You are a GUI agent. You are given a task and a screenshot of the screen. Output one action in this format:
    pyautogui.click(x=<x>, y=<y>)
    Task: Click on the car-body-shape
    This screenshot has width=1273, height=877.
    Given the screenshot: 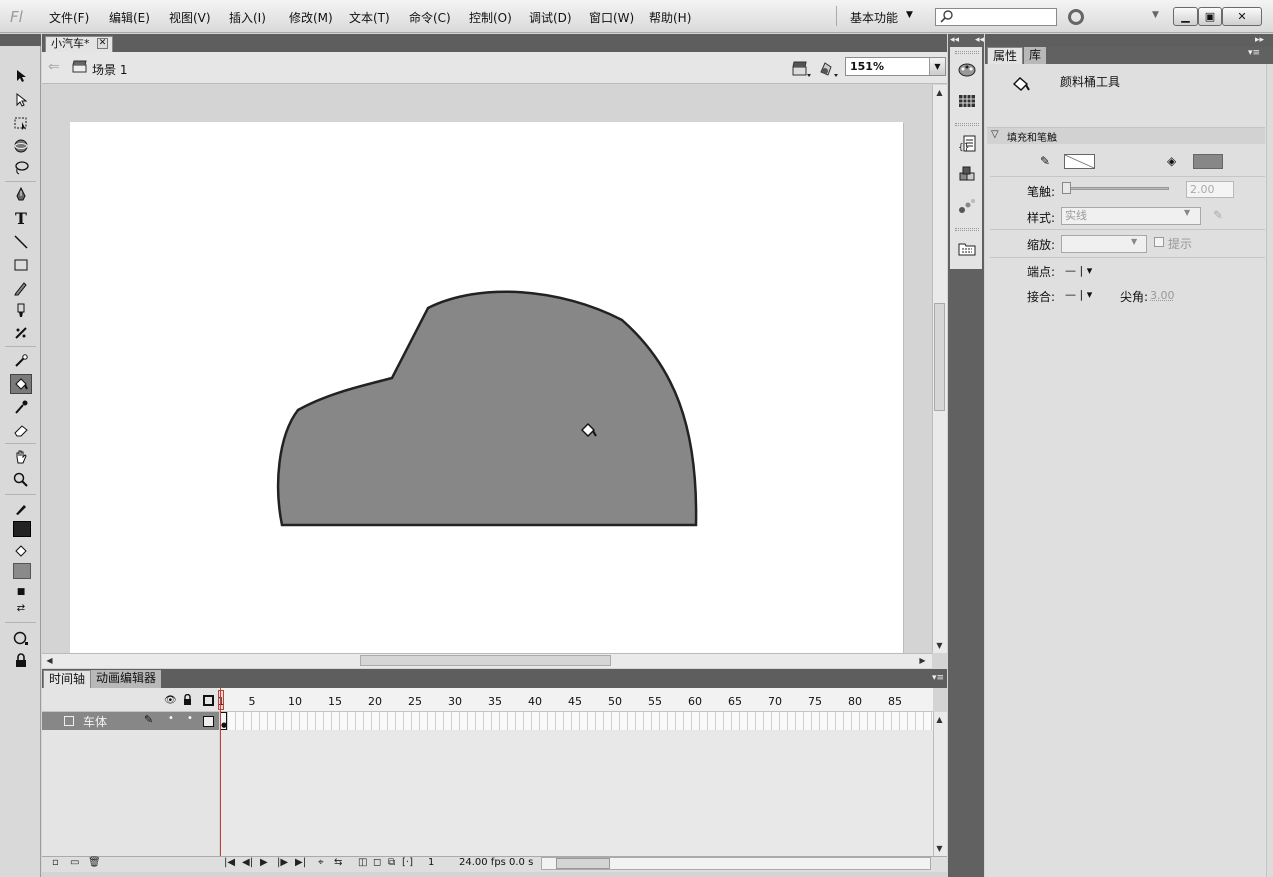 What is the action you would take?
    pyautogui.click(x=487, y=409)
    